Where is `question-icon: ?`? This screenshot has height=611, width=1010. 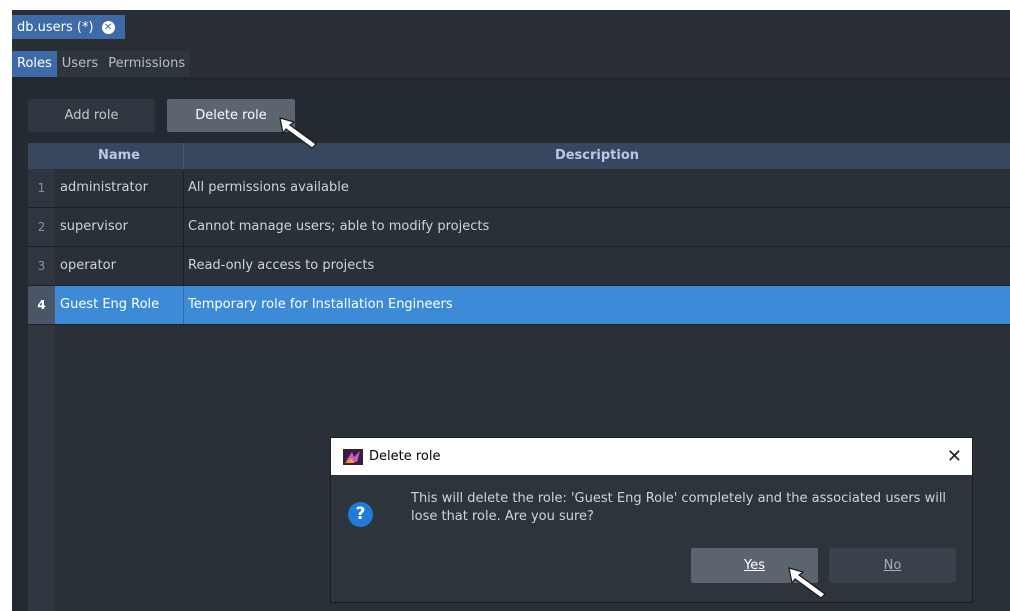
question-icon: ? is located at coordinates (360, 514).